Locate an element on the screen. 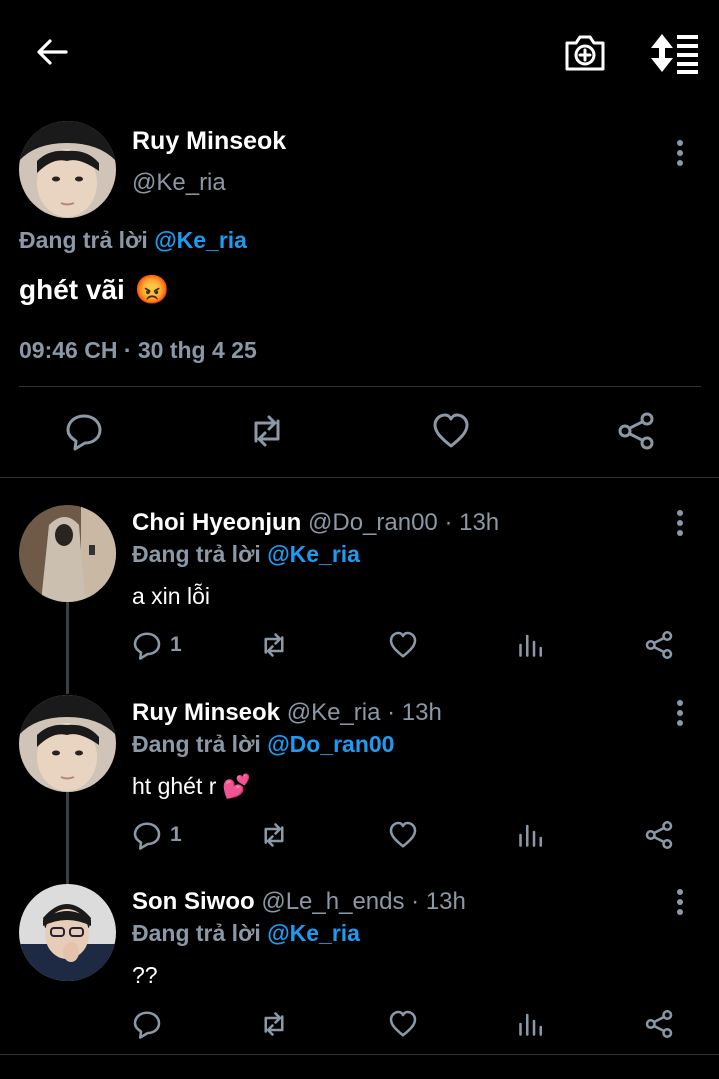  sort-thread-icon is located at coordinates (674, 53).